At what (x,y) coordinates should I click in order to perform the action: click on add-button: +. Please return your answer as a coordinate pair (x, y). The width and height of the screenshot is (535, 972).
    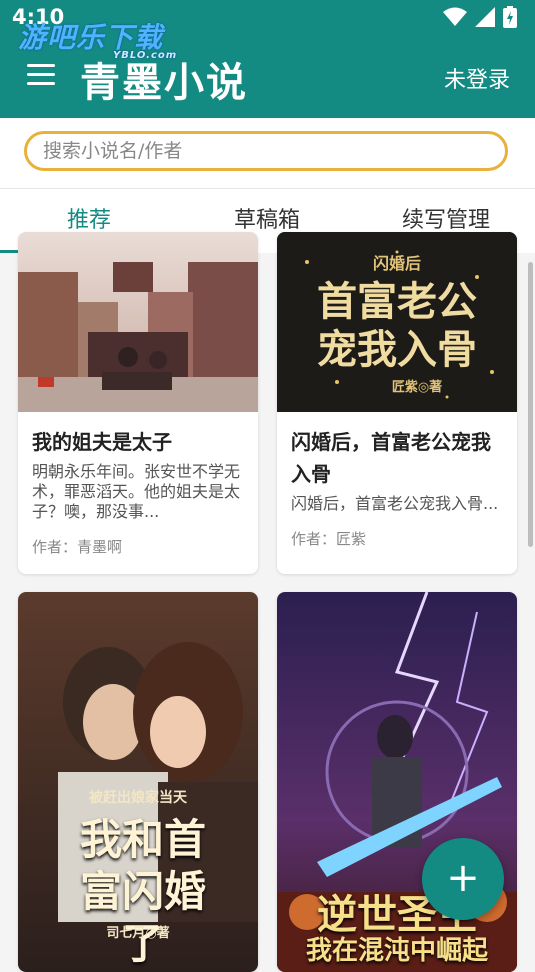
    Looking at the image, I should click on (463, 879).